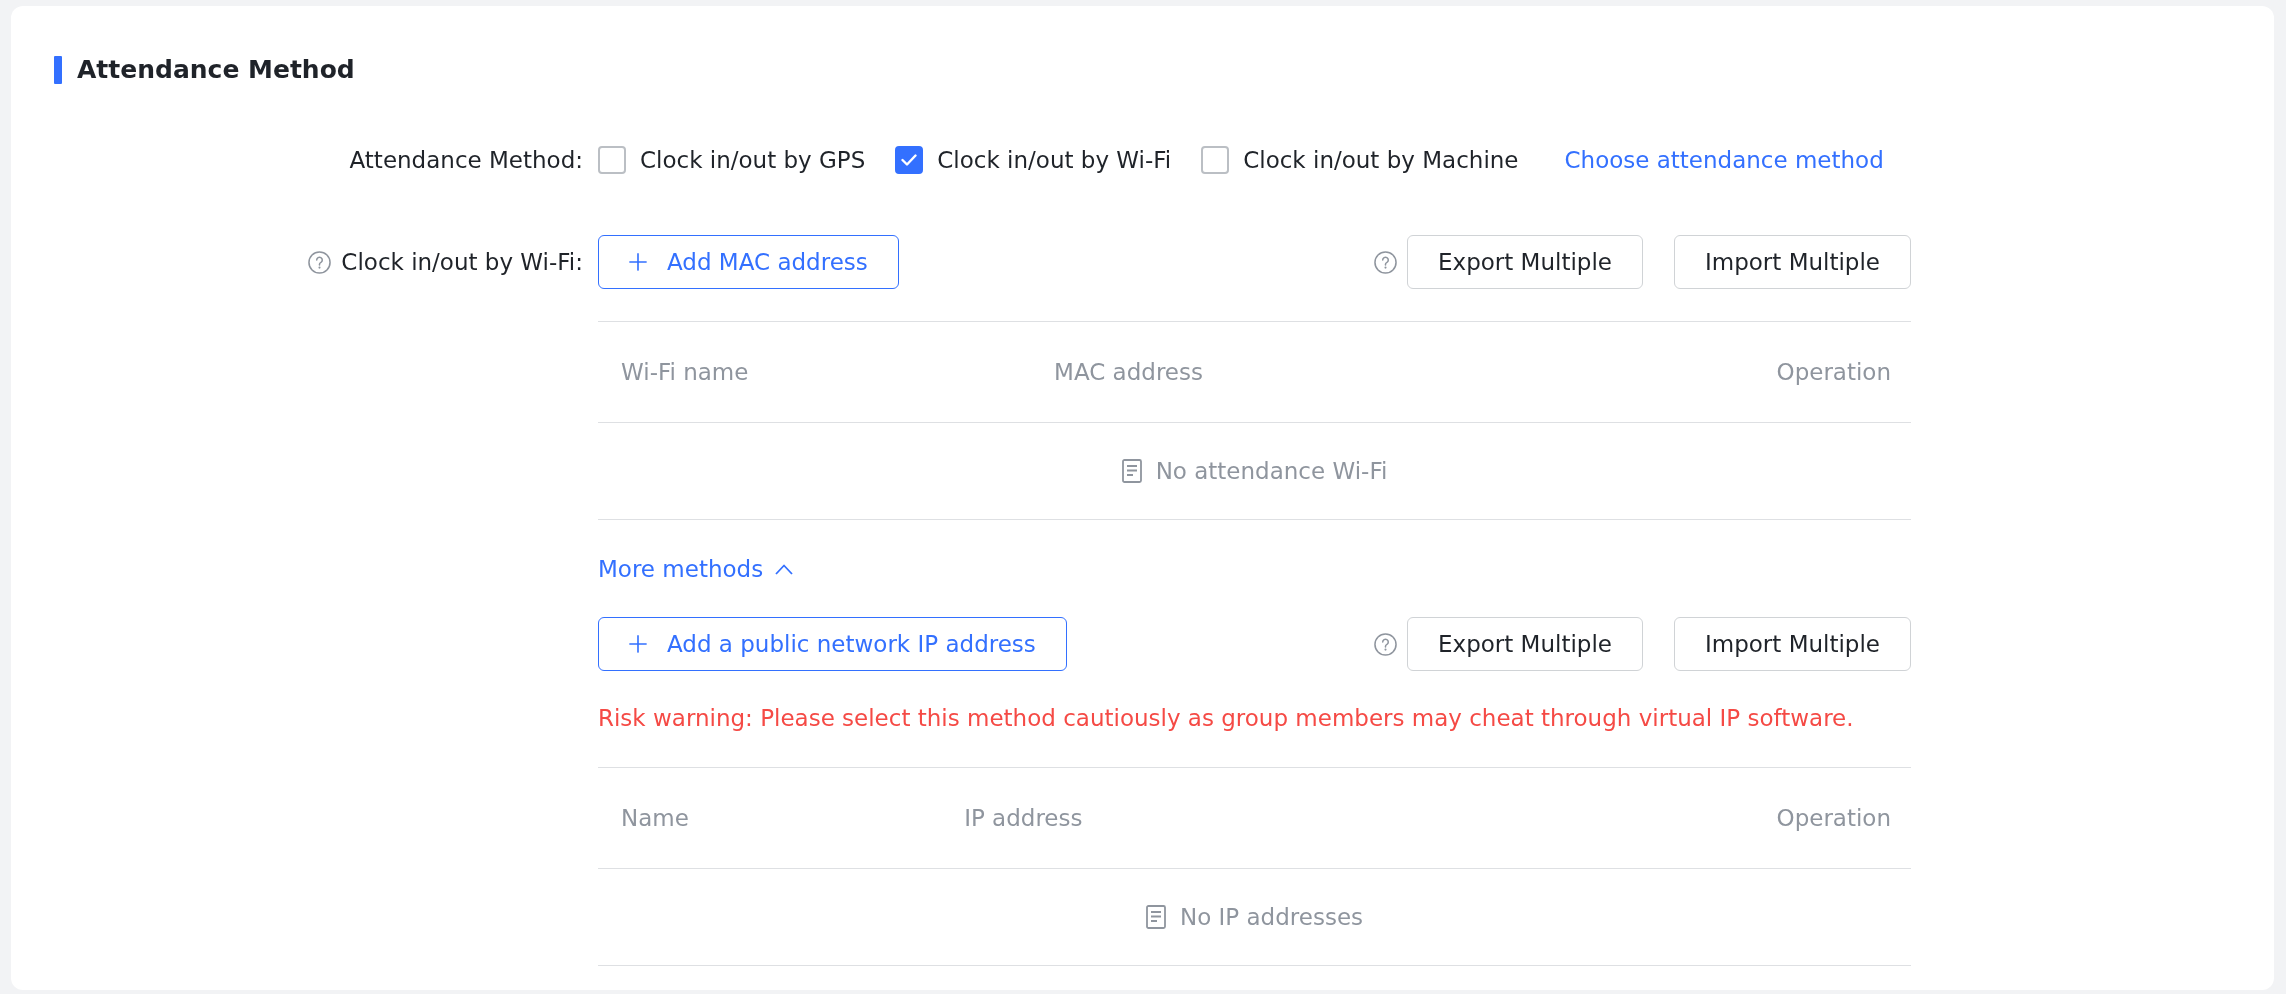  What do you see at coordinates (462, 262) in the screenshot?
I see `field-label: Clock in/out by Wi-Fi:` at bounding box center [462, 262].